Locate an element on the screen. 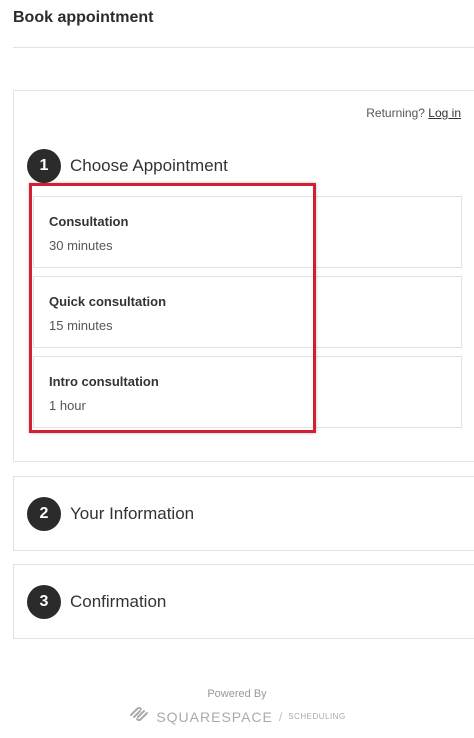  step-1-number: 1 is located at coordinates (44, 166).